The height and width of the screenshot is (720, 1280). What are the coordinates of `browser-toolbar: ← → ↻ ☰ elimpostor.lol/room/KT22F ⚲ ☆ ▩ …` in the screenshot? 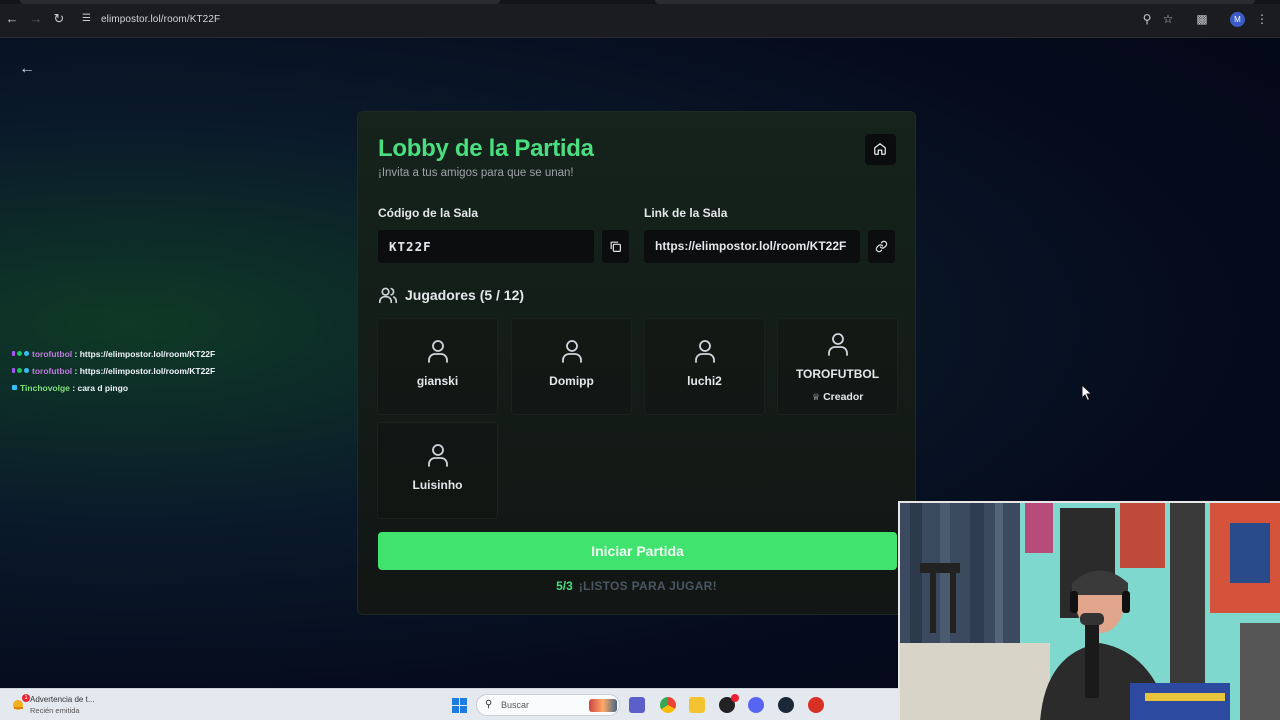 It's located at (640, 19).